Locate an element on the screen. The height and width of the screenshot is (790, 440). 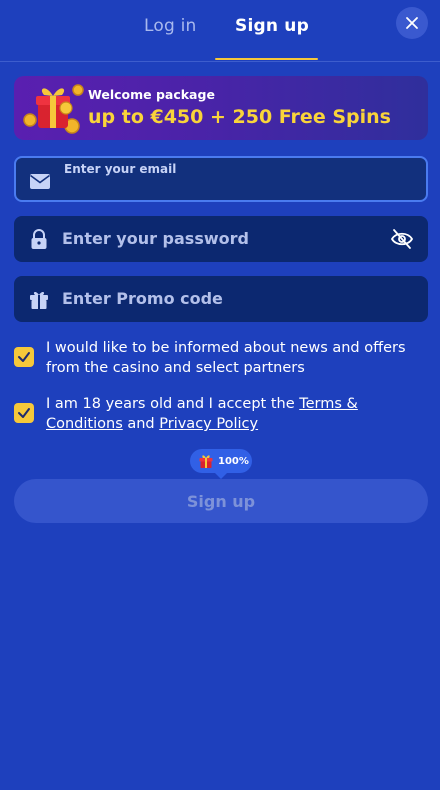
eye-off-icon is located at coordinates (402, 239).